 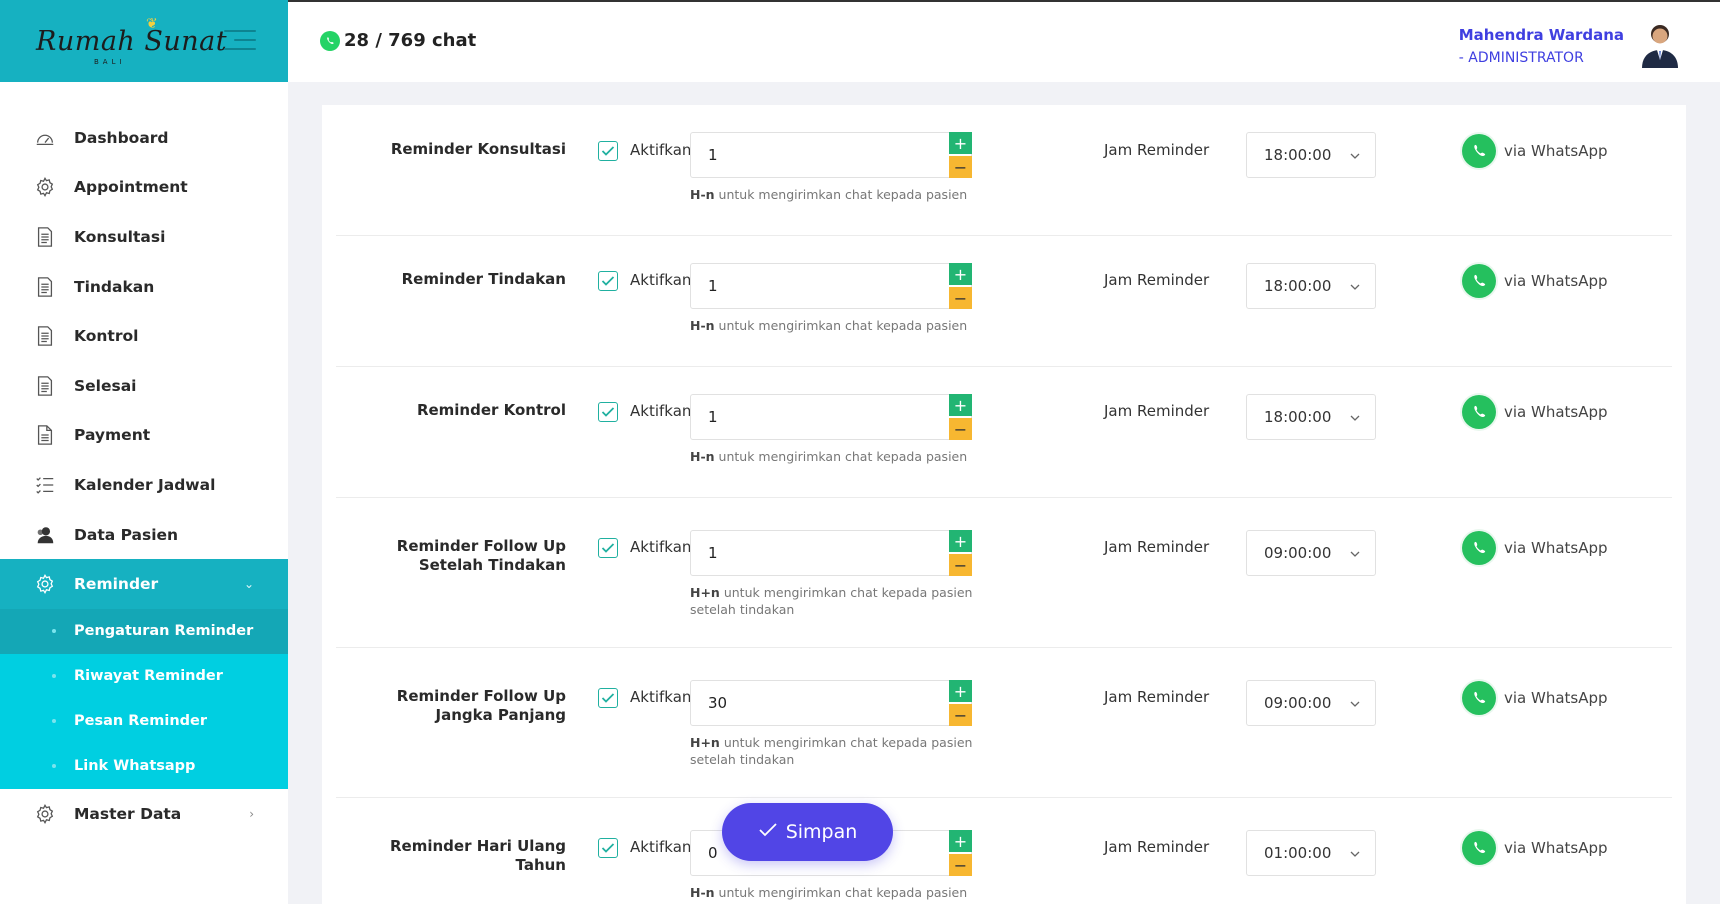 I want to click on reminder-label: Reminder Hari Ulang Tahun, so click(x=477, y=855).